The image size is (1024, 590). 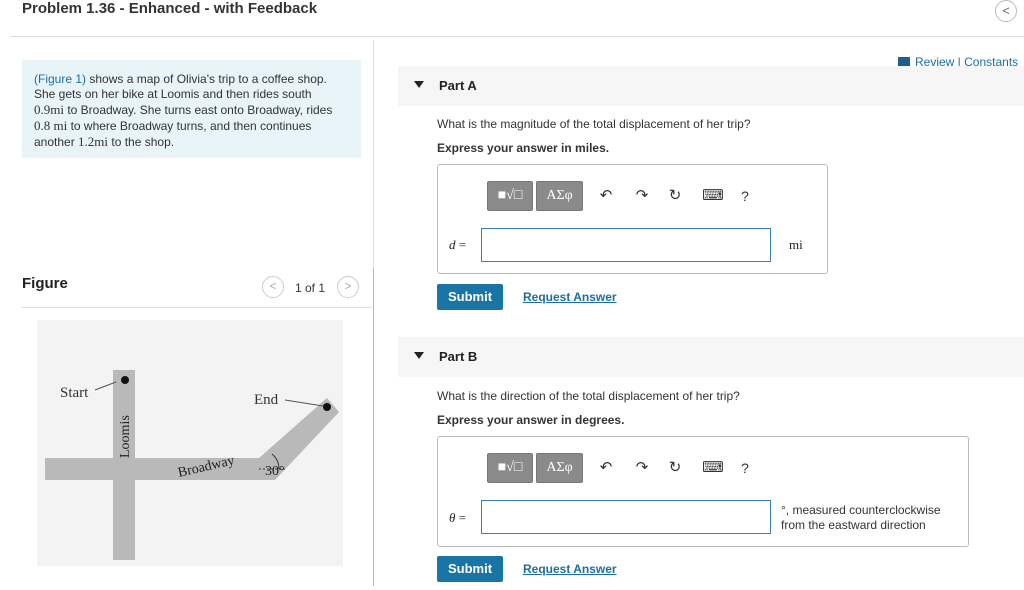 I want to click on part-b-unit-line-1: °, measured counterclockwise, so click(x=861, y=510).